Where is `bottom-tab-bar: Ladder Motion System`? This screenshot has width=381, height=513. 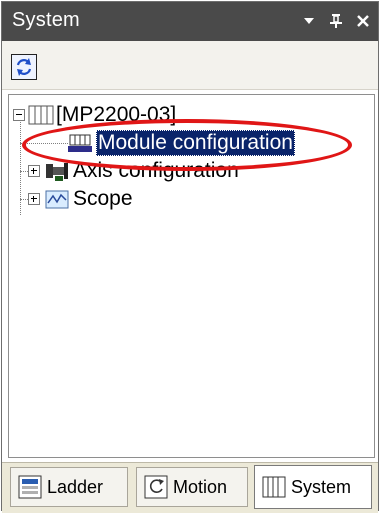 bottom-tab-bar: Ladder Motion System is located at coordinates (190, 487).